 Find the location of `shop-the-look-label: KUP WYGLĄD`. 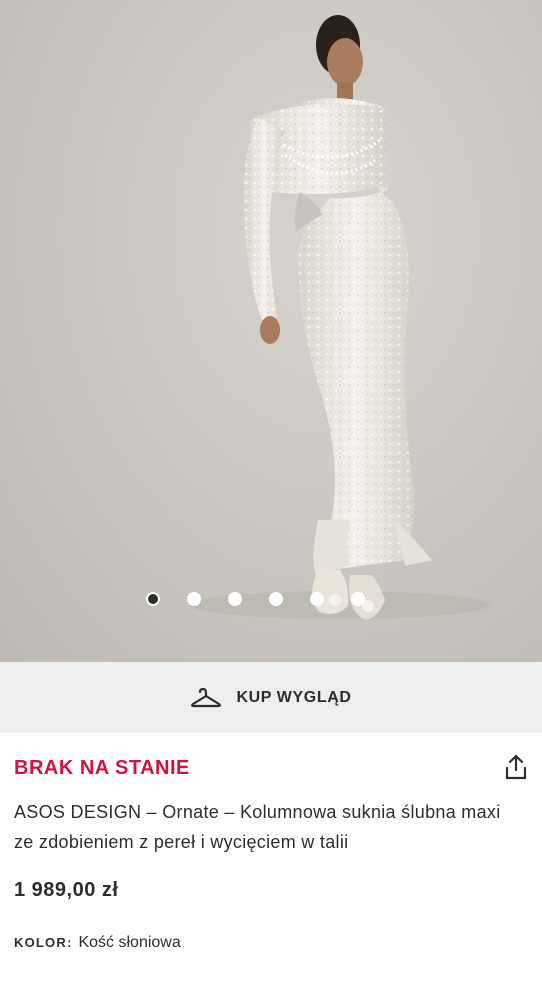

shop-the-look-label: KUP WYGLĄD is located at coordinates (294, 697).